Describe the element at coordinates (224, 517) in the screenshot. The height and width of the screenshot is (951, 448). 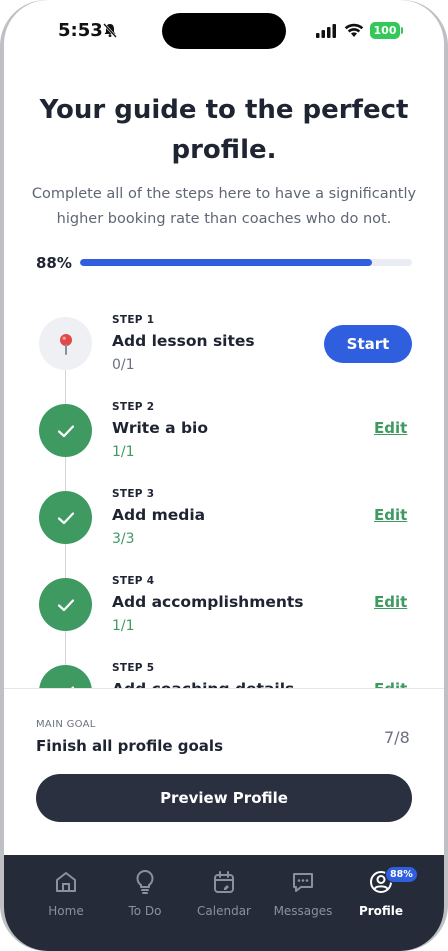
I see `step-item-media: STEP 3 Add media 3/3 Edit` at that location.